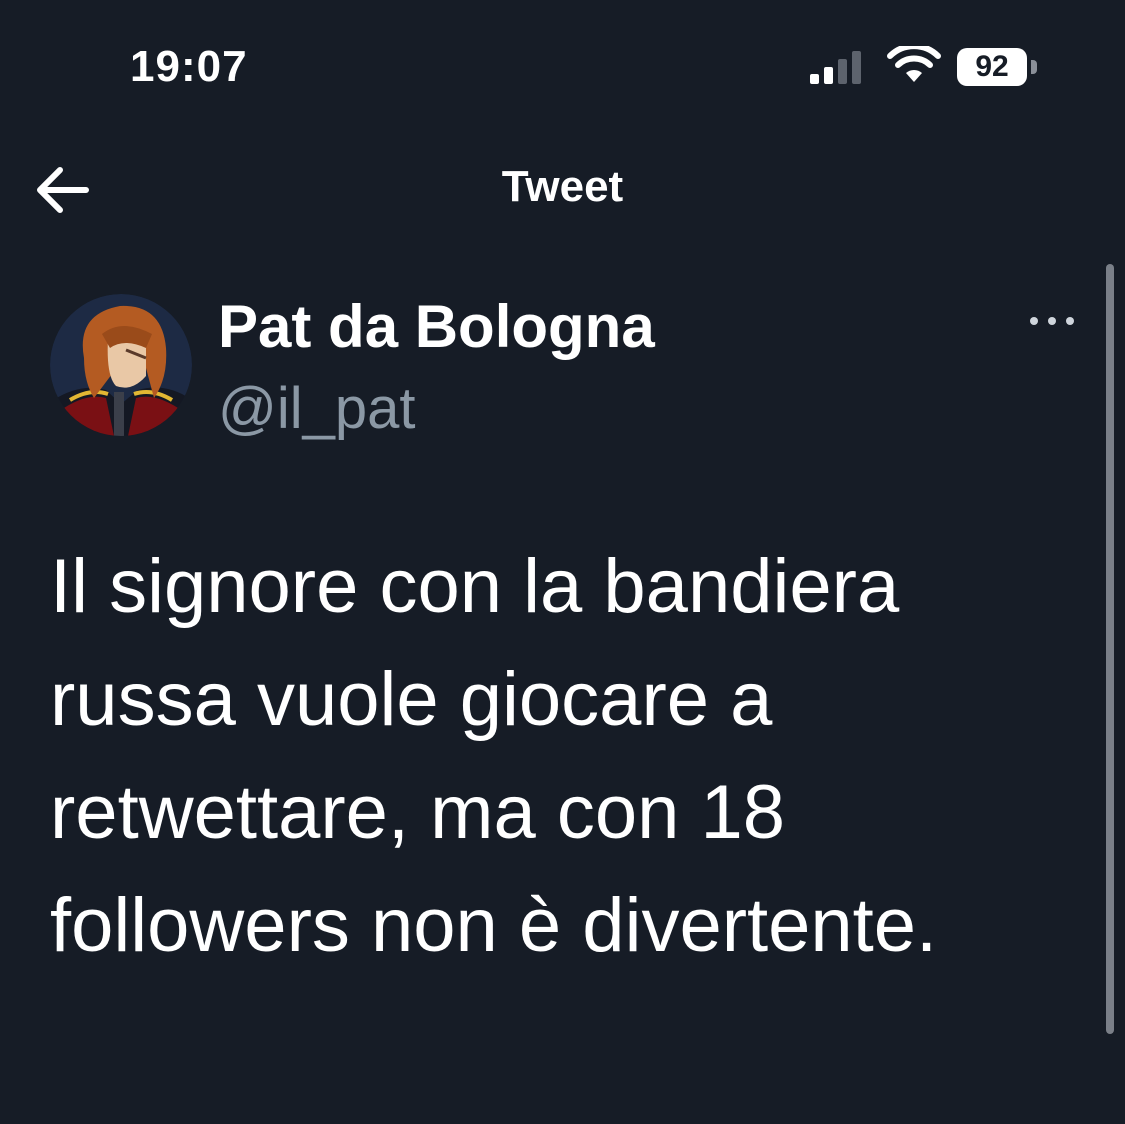 The image size is (1125, 1124). I want to click on avatar, so click(121, 365).